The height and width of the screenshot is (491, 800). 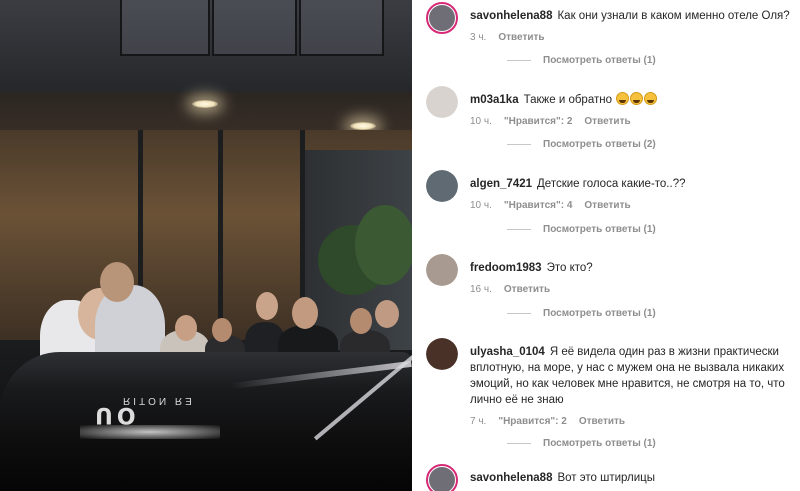 I want to click on comment-text: Вот это штирлицы, so click(x=606, y=478).